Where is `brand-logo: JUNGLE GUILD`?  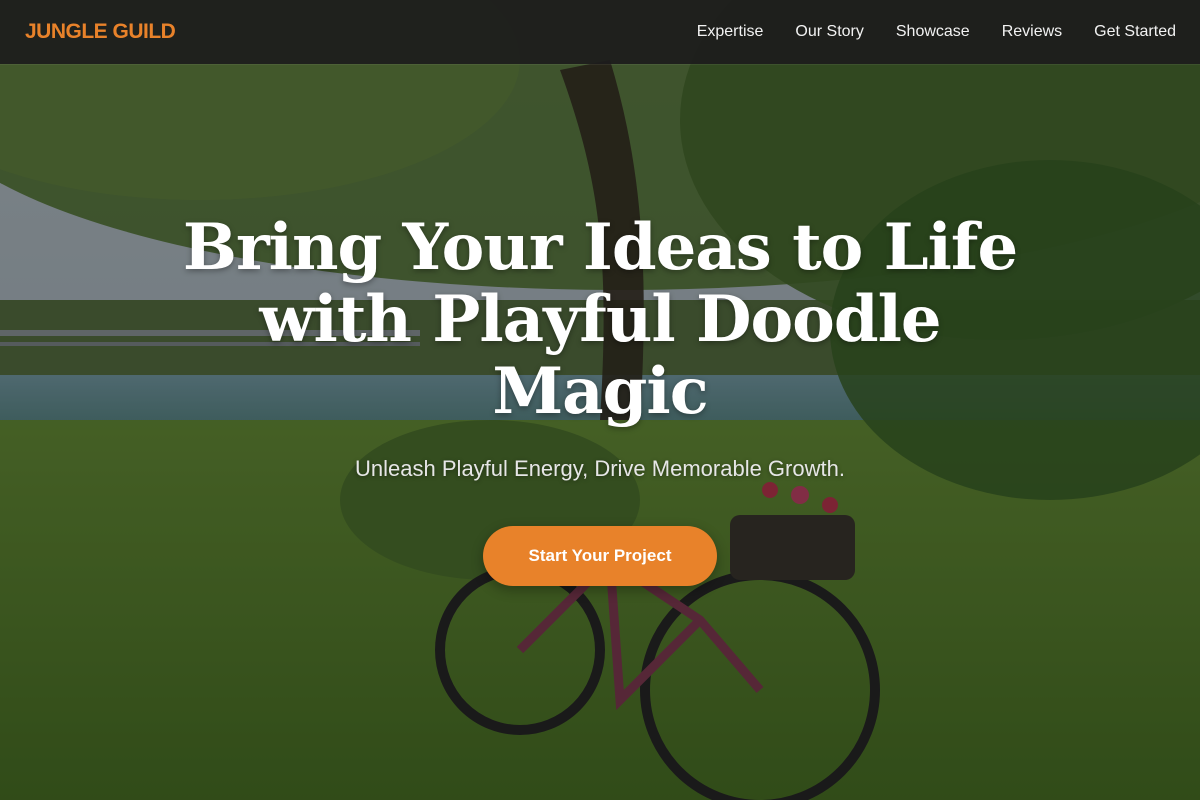 brand-logo: JUNGLE GUILD is located at coordinates (100, 32).